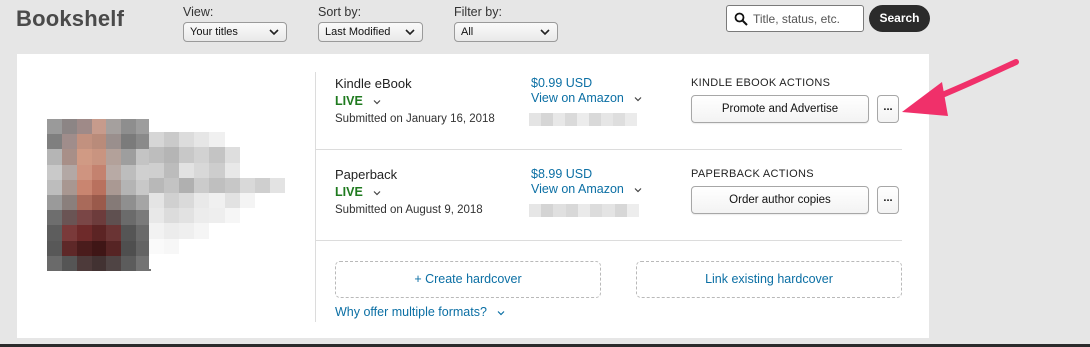 This screenshot has height=347, width=1090. I want to click on why-multiple-formats-link: Why offer multiple formats?, so click(420, 312).